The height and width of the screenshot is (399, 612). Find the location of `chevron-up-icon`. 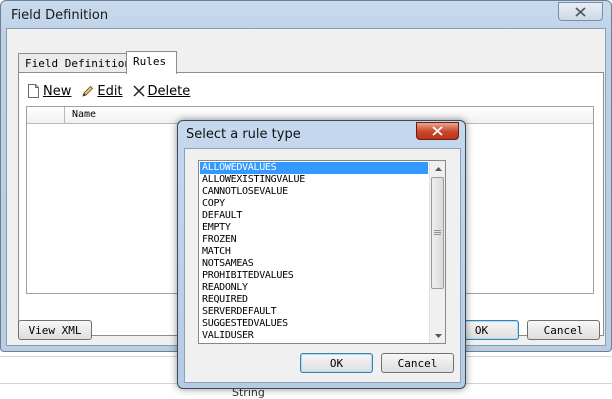

chevron-up-icon is located at coordinates (438, 168).